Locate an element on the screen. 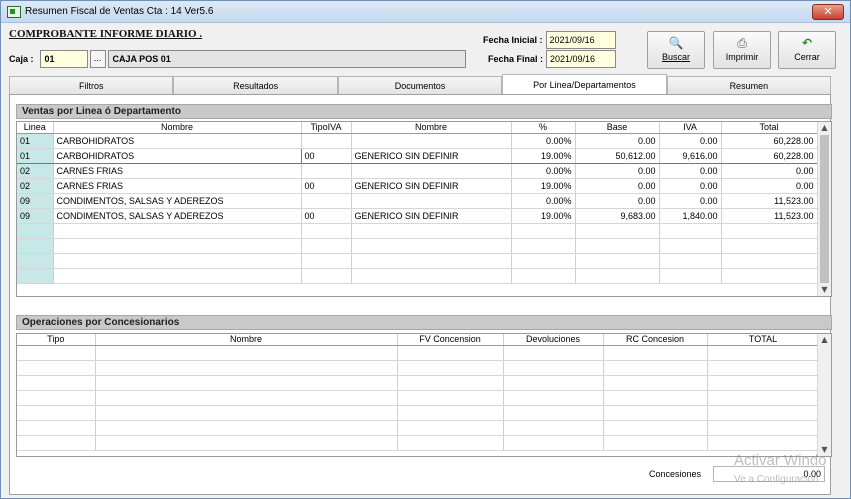 Image resolution: width=851 pixels, height=499 pixels. scroll-thumb is located at coordinates (824, 209).